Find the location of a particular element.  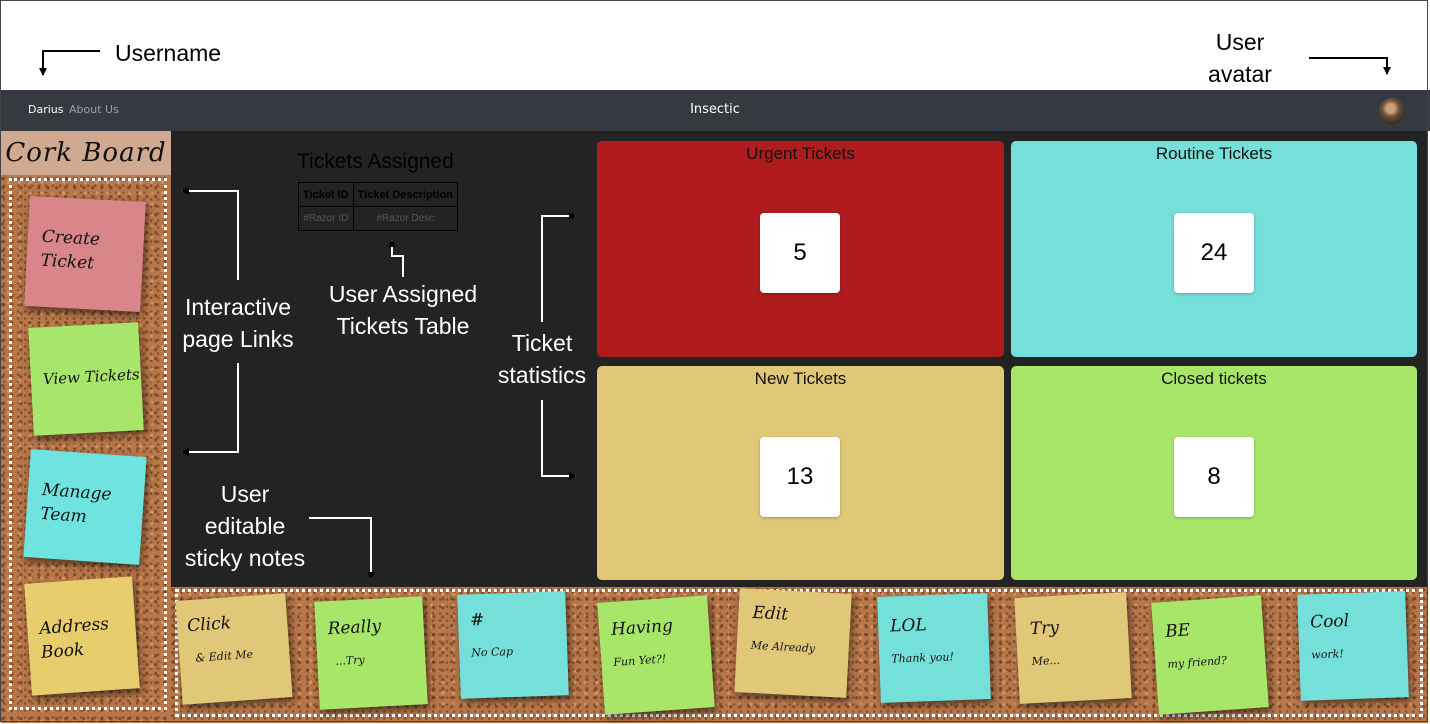

sticky-note-5: Edit Me Already is located at coordinates (793, 643).